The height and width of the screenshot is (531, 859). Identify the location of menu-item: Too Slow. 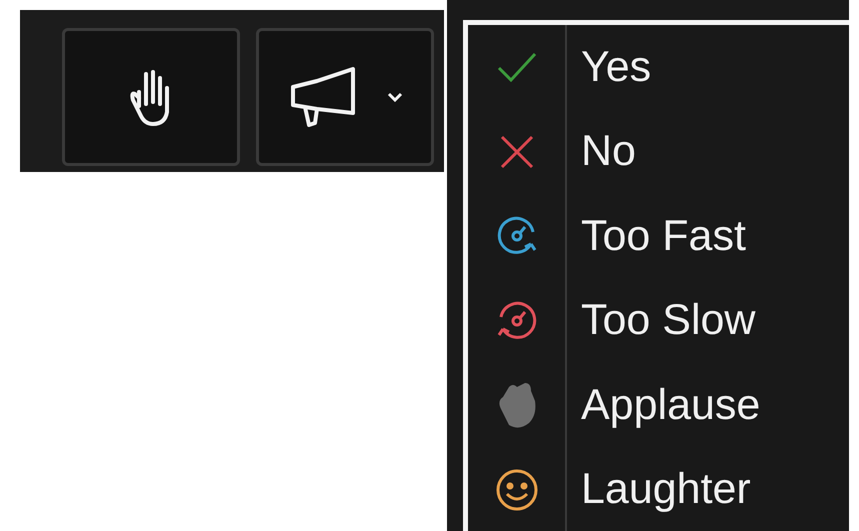
(658, 320).